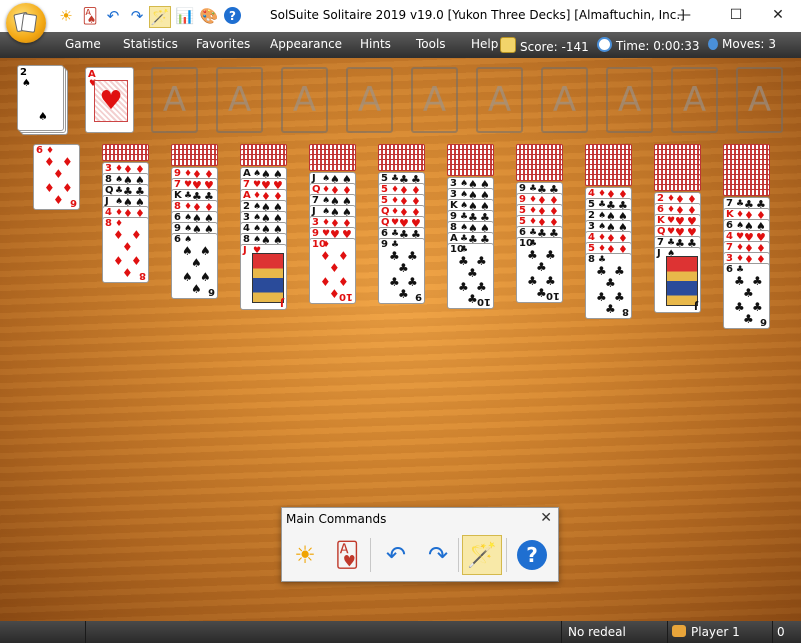 Image resolution: width=801 pixels, height=643 pixels. Describe the element at coordinates (401, 271) in the screenshot. I see `playing-card: 9 ♣ ♣ ♣ ♣ ♣ ♣ ♣ 9` at that location.